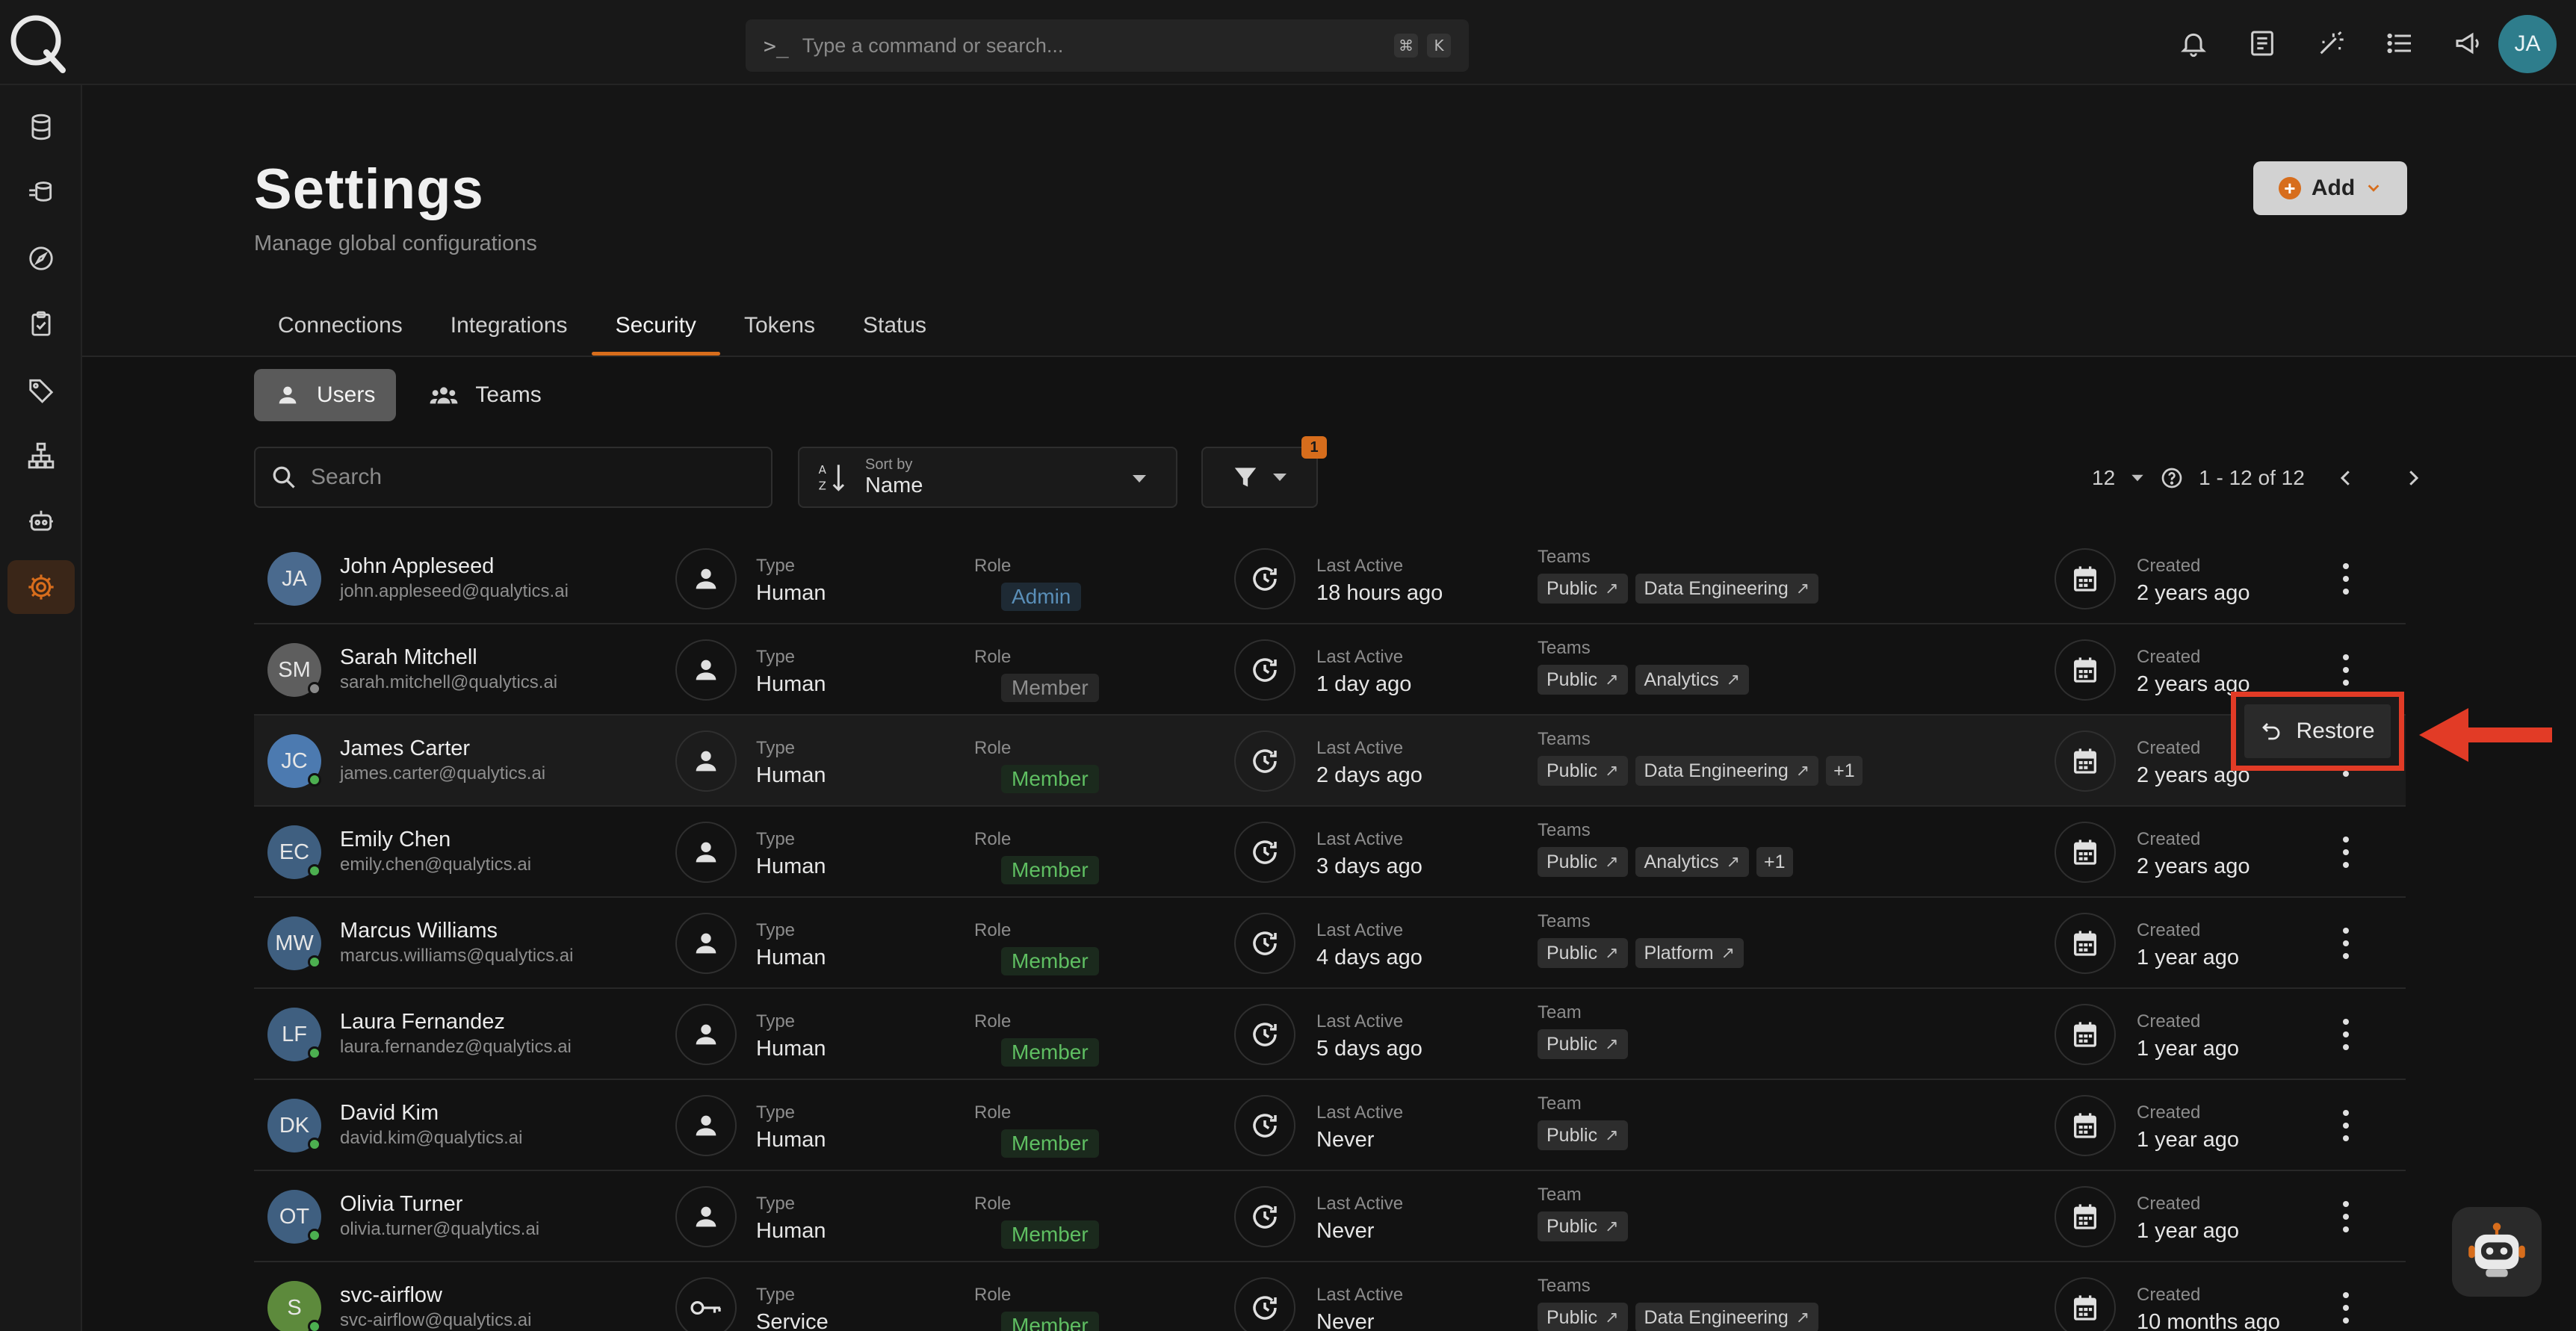 Image resolution: width=2576 pixels, height=1331 pixels. What do you see at coordinates (395, 840) in the screenshot?
I see `user-name: Emily Chen` at bounding box center [395, 840].